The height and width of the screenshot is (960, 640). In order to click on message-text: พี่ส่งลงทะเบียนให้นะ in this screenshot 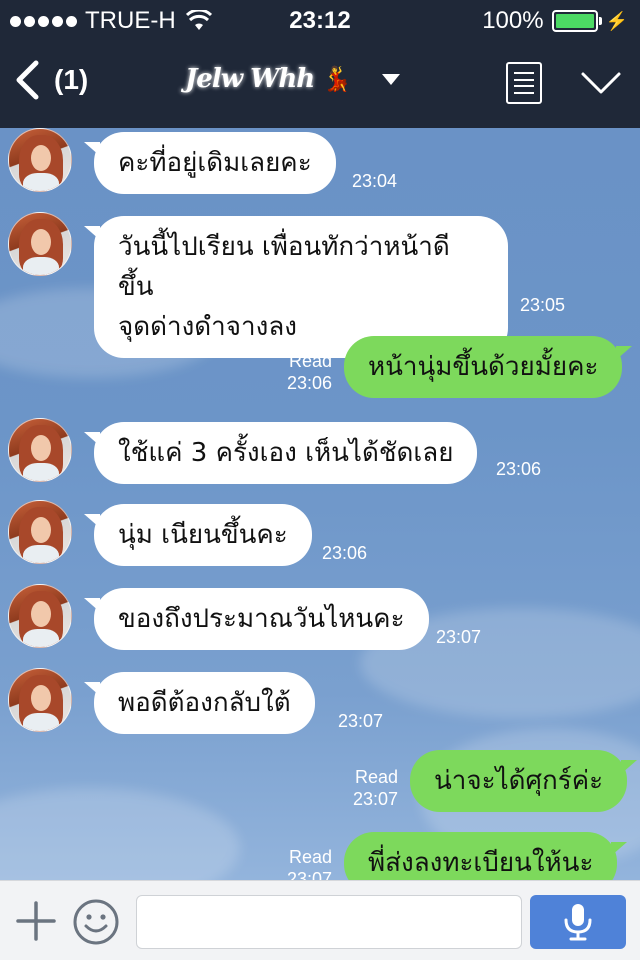, I will do `click(481, 863)`.